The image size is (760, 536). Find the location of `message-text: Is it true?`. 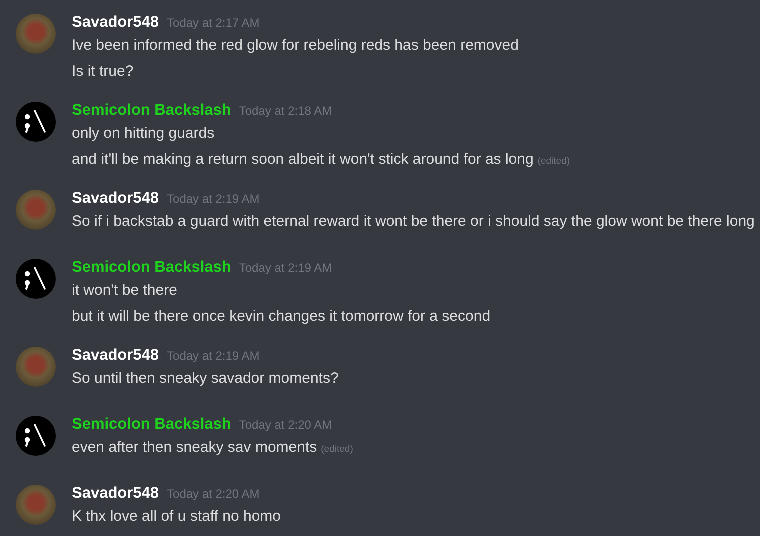

message-text: Is it true? is located at coordinates (103, 72).